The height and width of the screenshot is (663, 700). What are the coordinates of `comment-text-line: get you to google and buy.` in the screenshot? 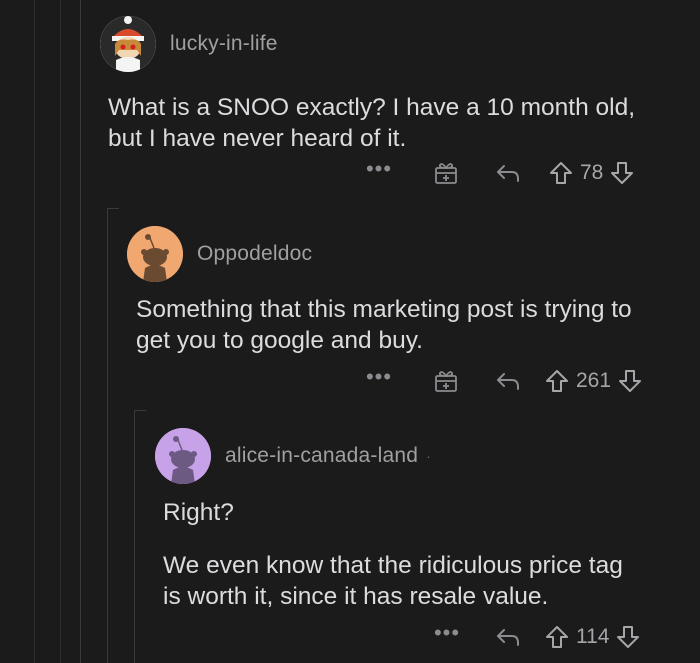 It's located at (279, 340).